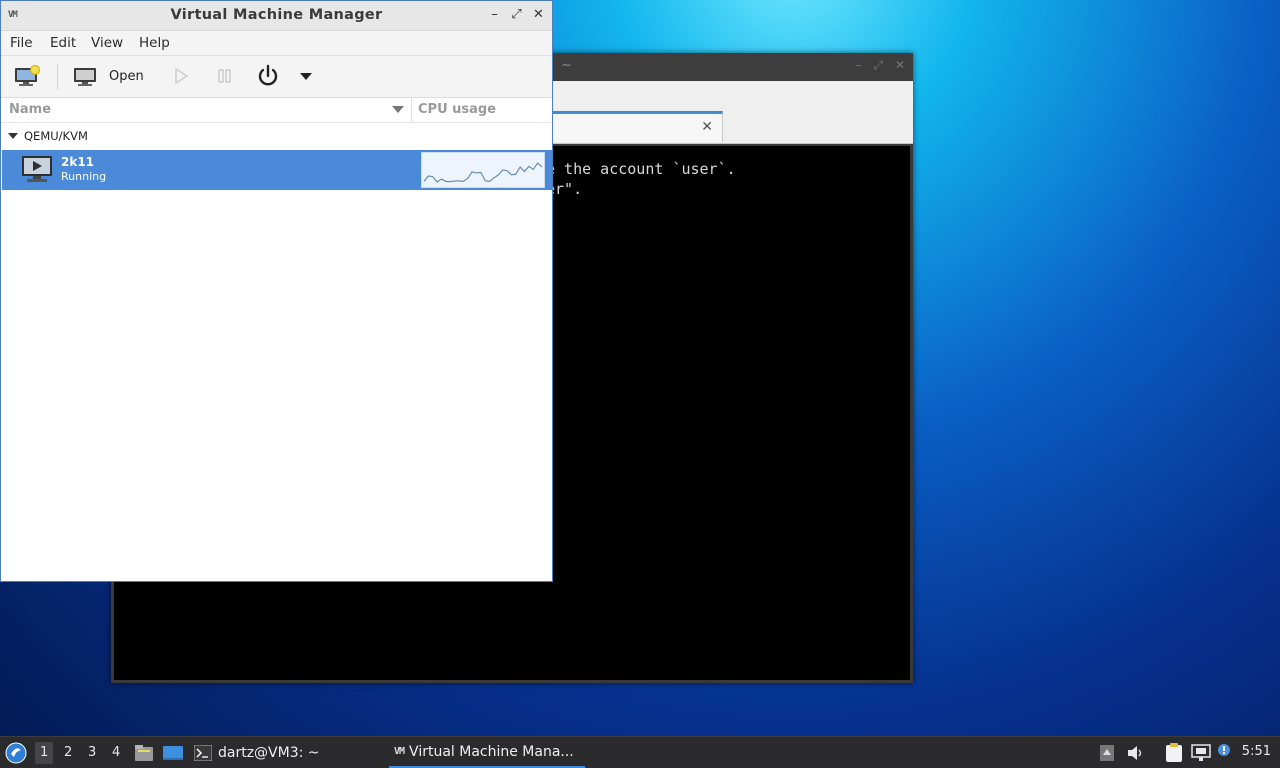 The width and height of the screenshot is (1280, 768). What do you see at coordinates (63, 43) in the screenshot?
I see `menu-edit: Edit` at bounding box center [63, 43].